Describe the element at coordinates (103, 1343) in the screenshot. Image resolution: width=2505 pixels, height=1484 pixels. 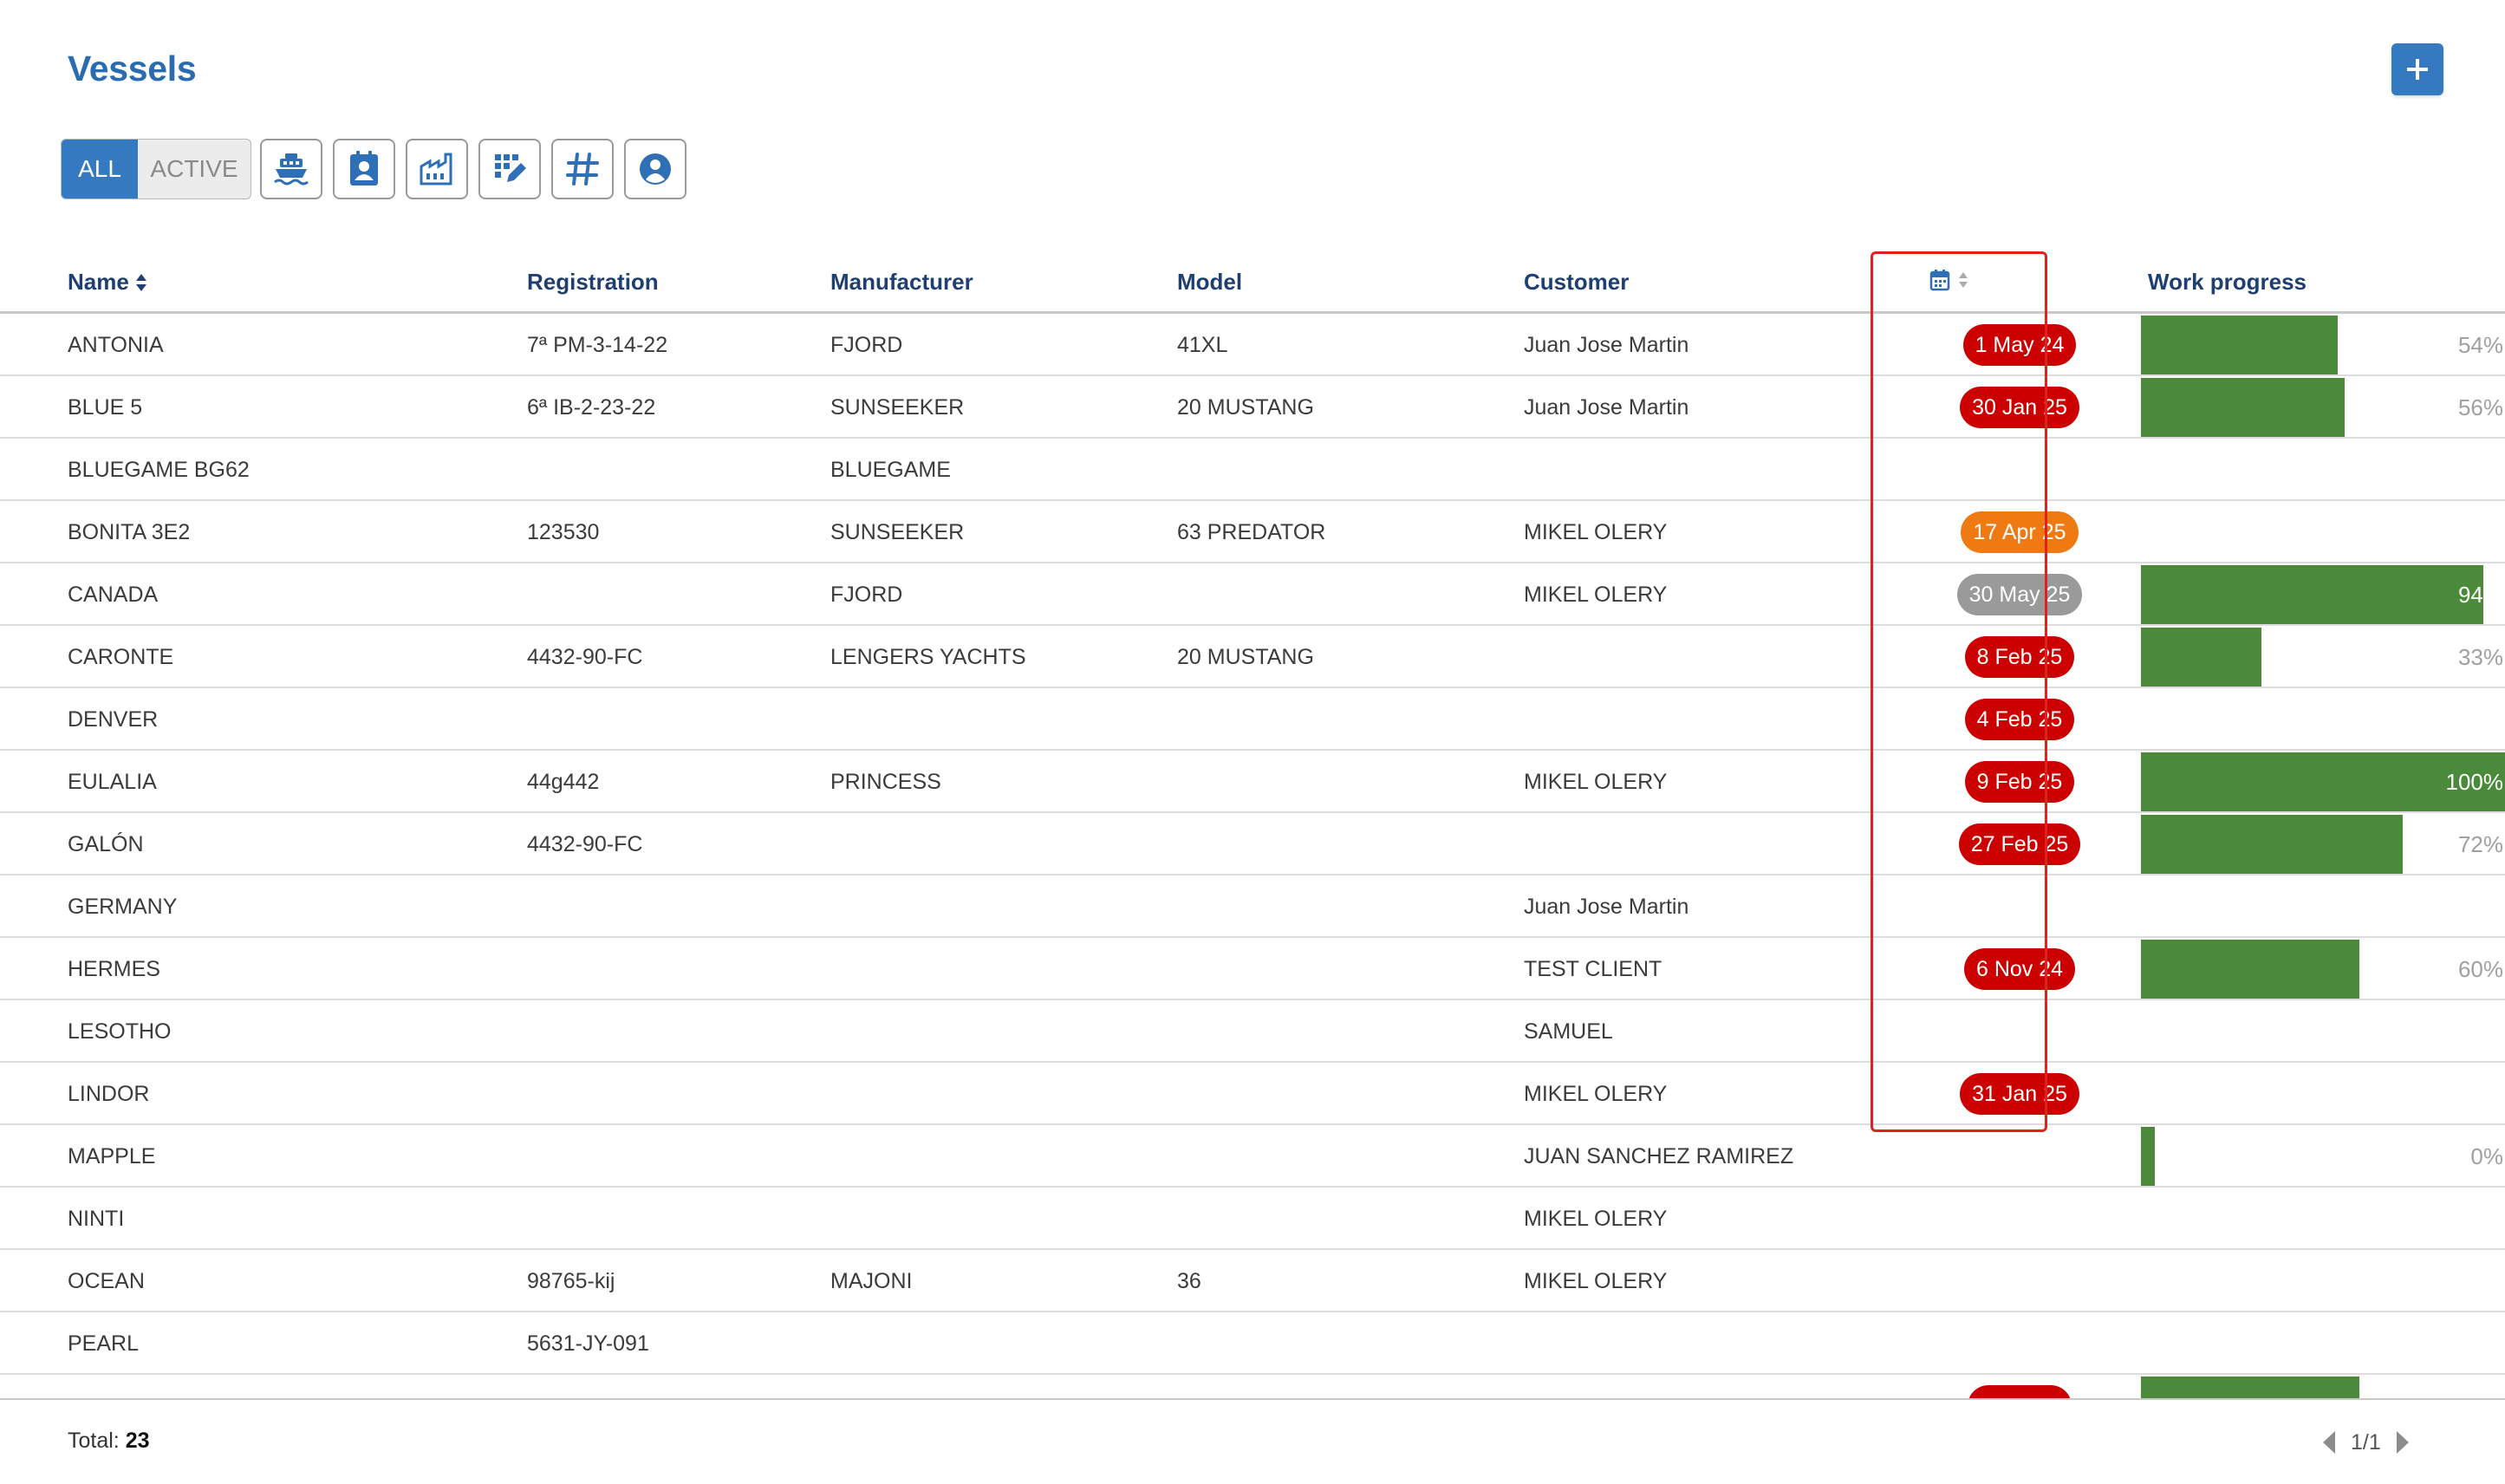
I see `cell-name: PEARL` at that location.